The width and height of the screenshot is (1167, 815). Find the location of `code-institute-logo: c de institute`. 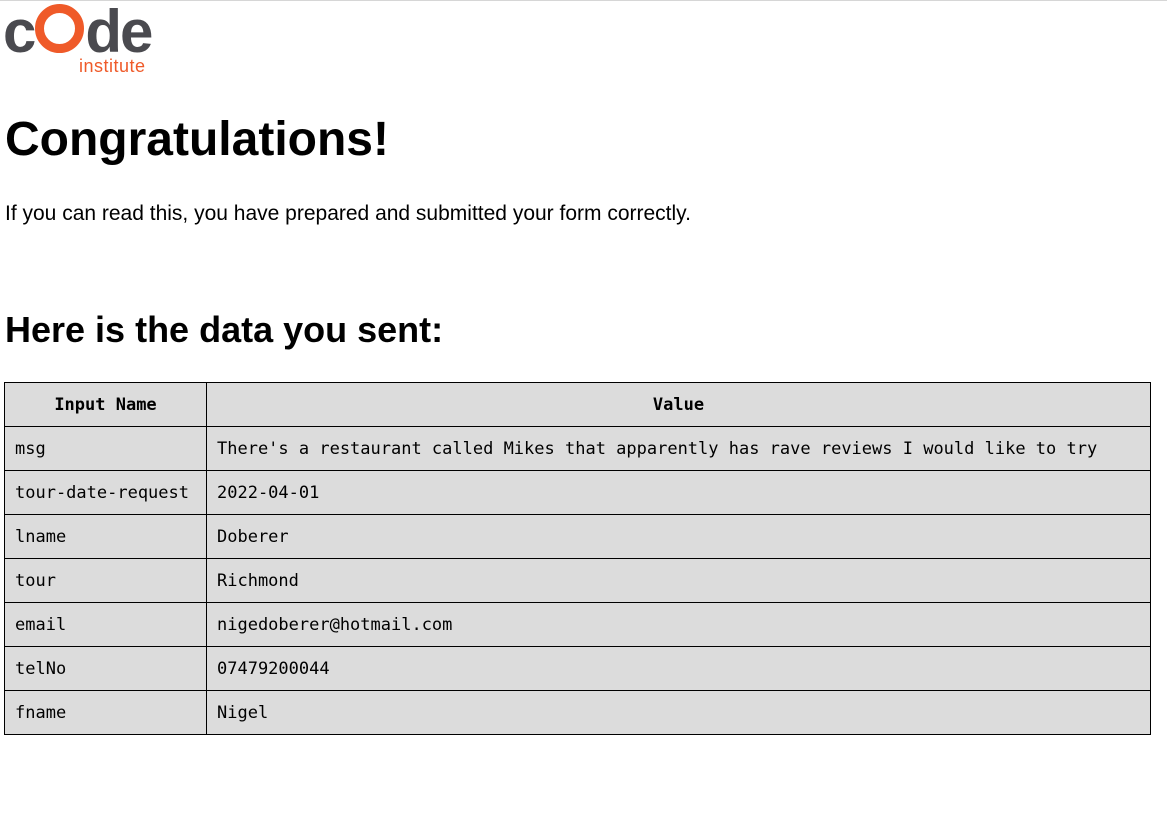

code-institute-logo: c de institute is located at coordinates (83, 39).